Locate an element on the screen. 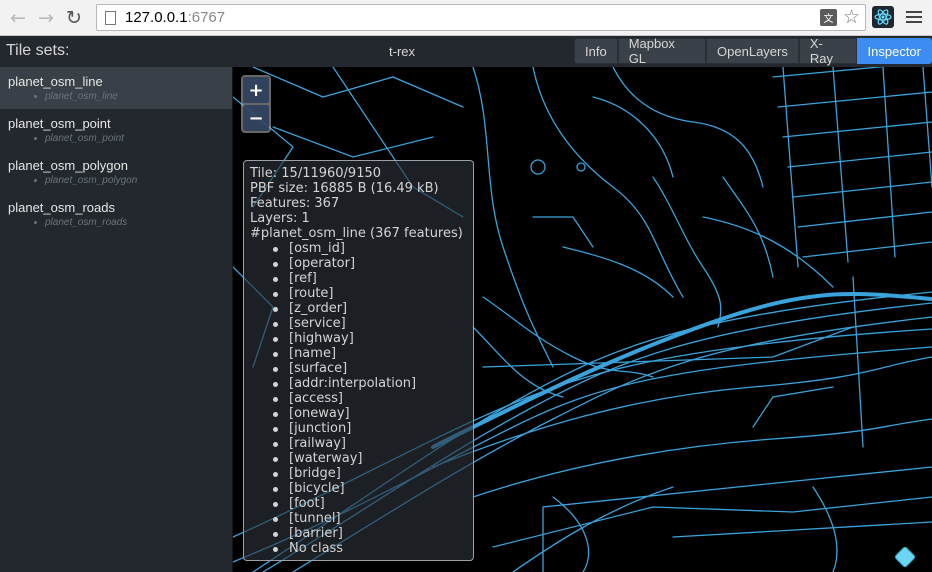 The image size is (932, 572). tileset-item-planet-osm-polygon: planet_osm_polygon planet_osm_polygon is located at coordinates (116, 172).